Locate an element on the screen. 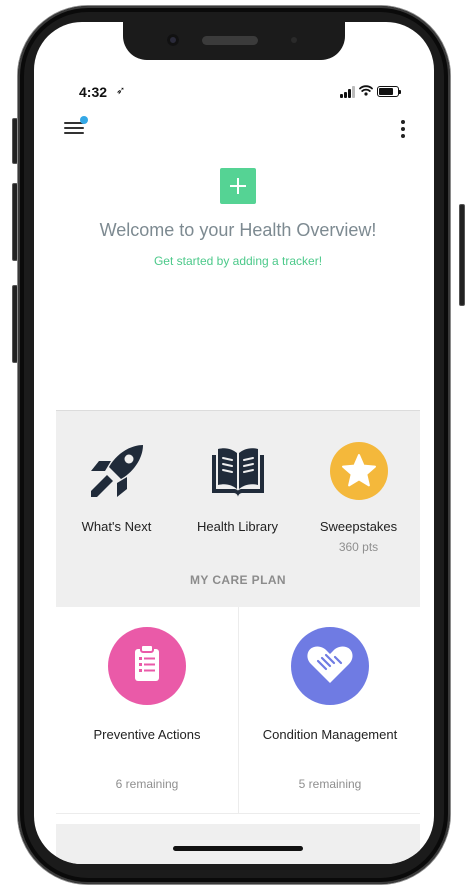  care-plan-heading: MY CARE PLAN is located at coordinates (238, 580).